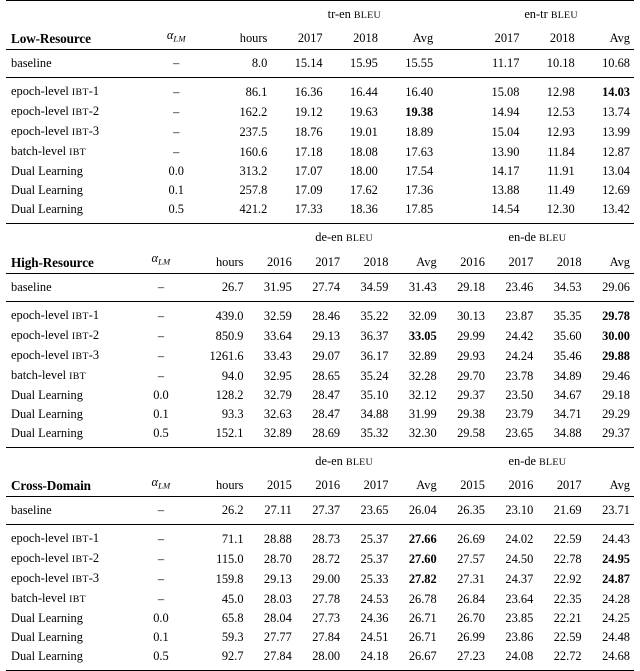  I want to click on bleu-value: 23.85, so click(513, 618).